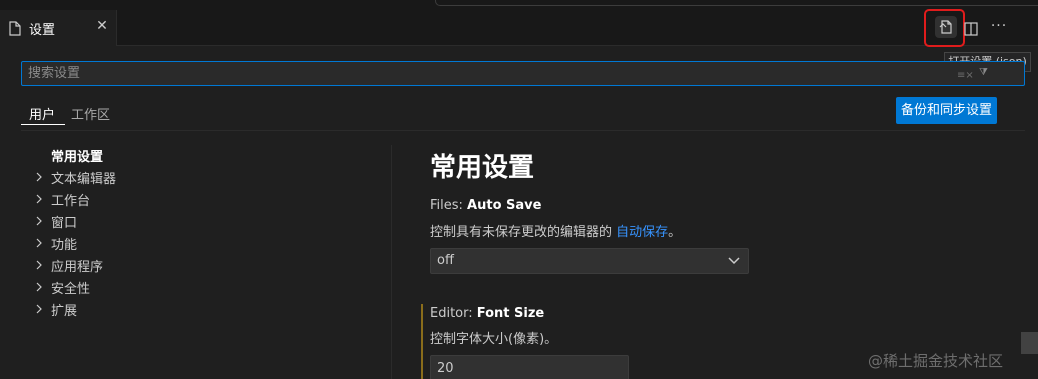 The width and height of the screenshot is (1038, 379). What do you see at coordinates (84, 179) in the screenshot?
I see `toc-item-label: 文本编辑器` at bounding box center [84, 179].